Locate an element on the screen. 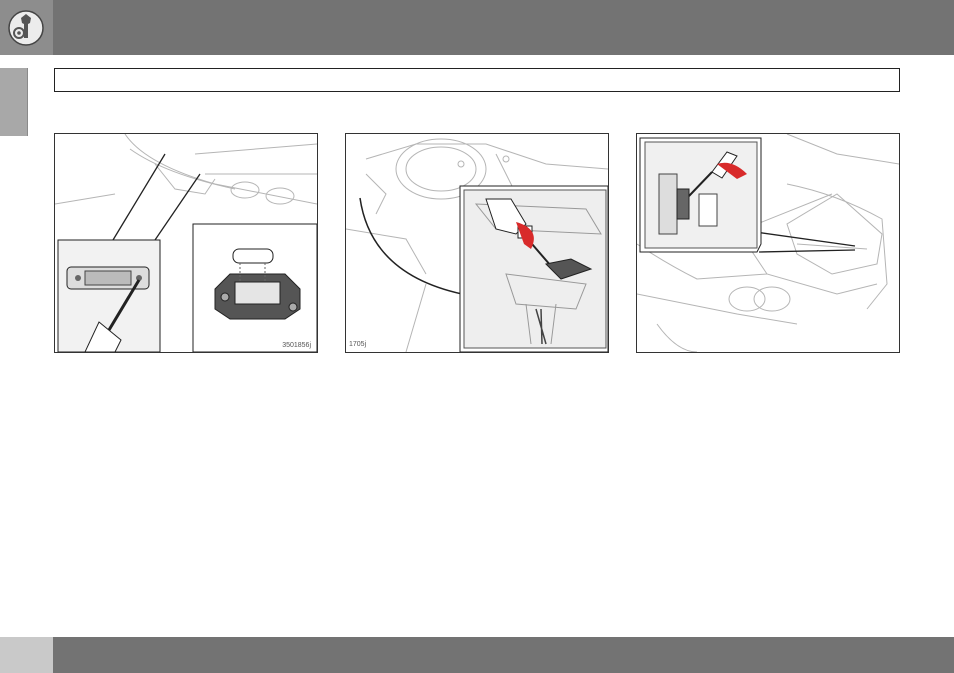  figure-interior-lamp: 1705j is located at coordinates (477, 243).